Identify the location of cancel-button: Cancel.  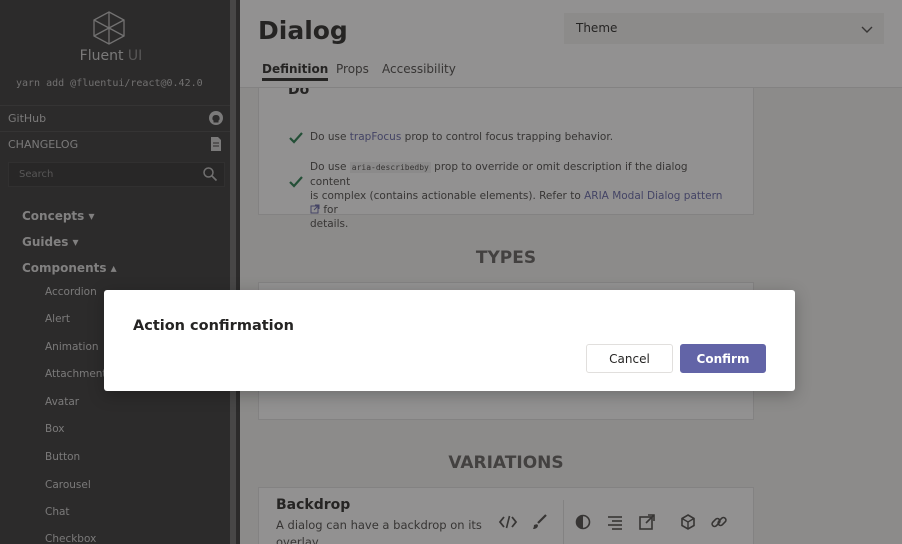
(629, 358).